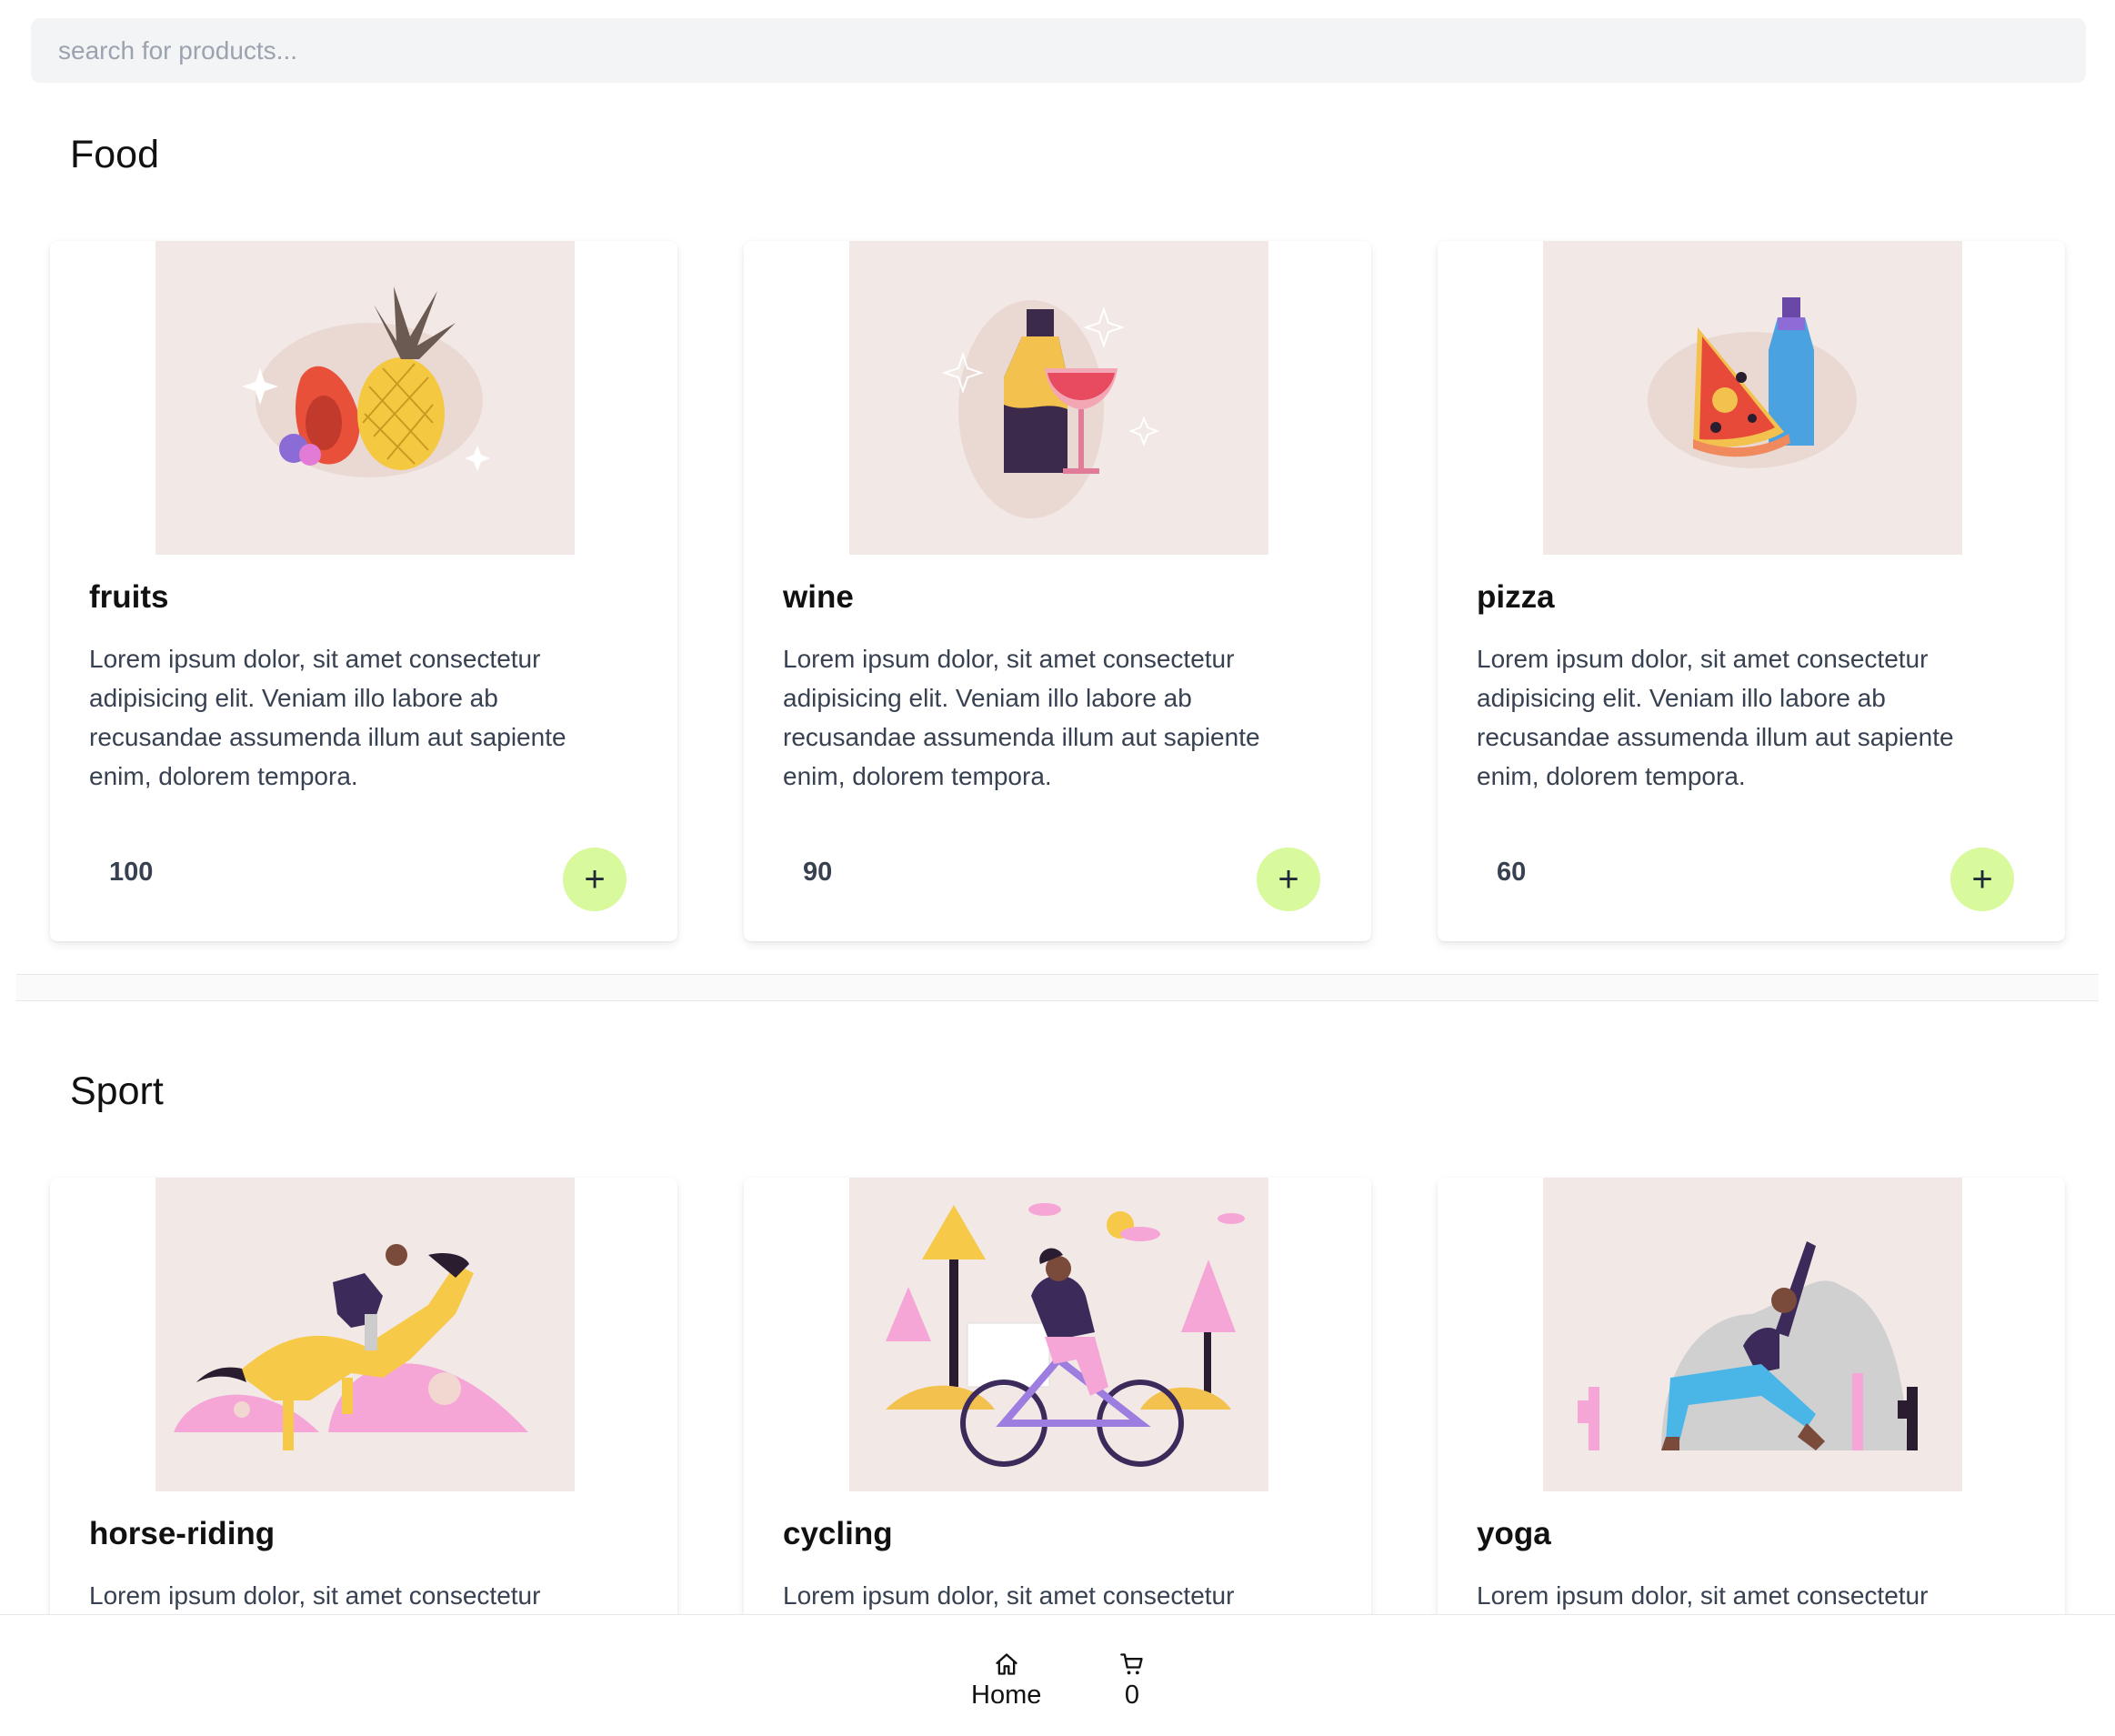  What do you see at coordinates (1514, 1533) in the screenshot?
I see `product-title: yoga` at bounding box center [1514, 1533].